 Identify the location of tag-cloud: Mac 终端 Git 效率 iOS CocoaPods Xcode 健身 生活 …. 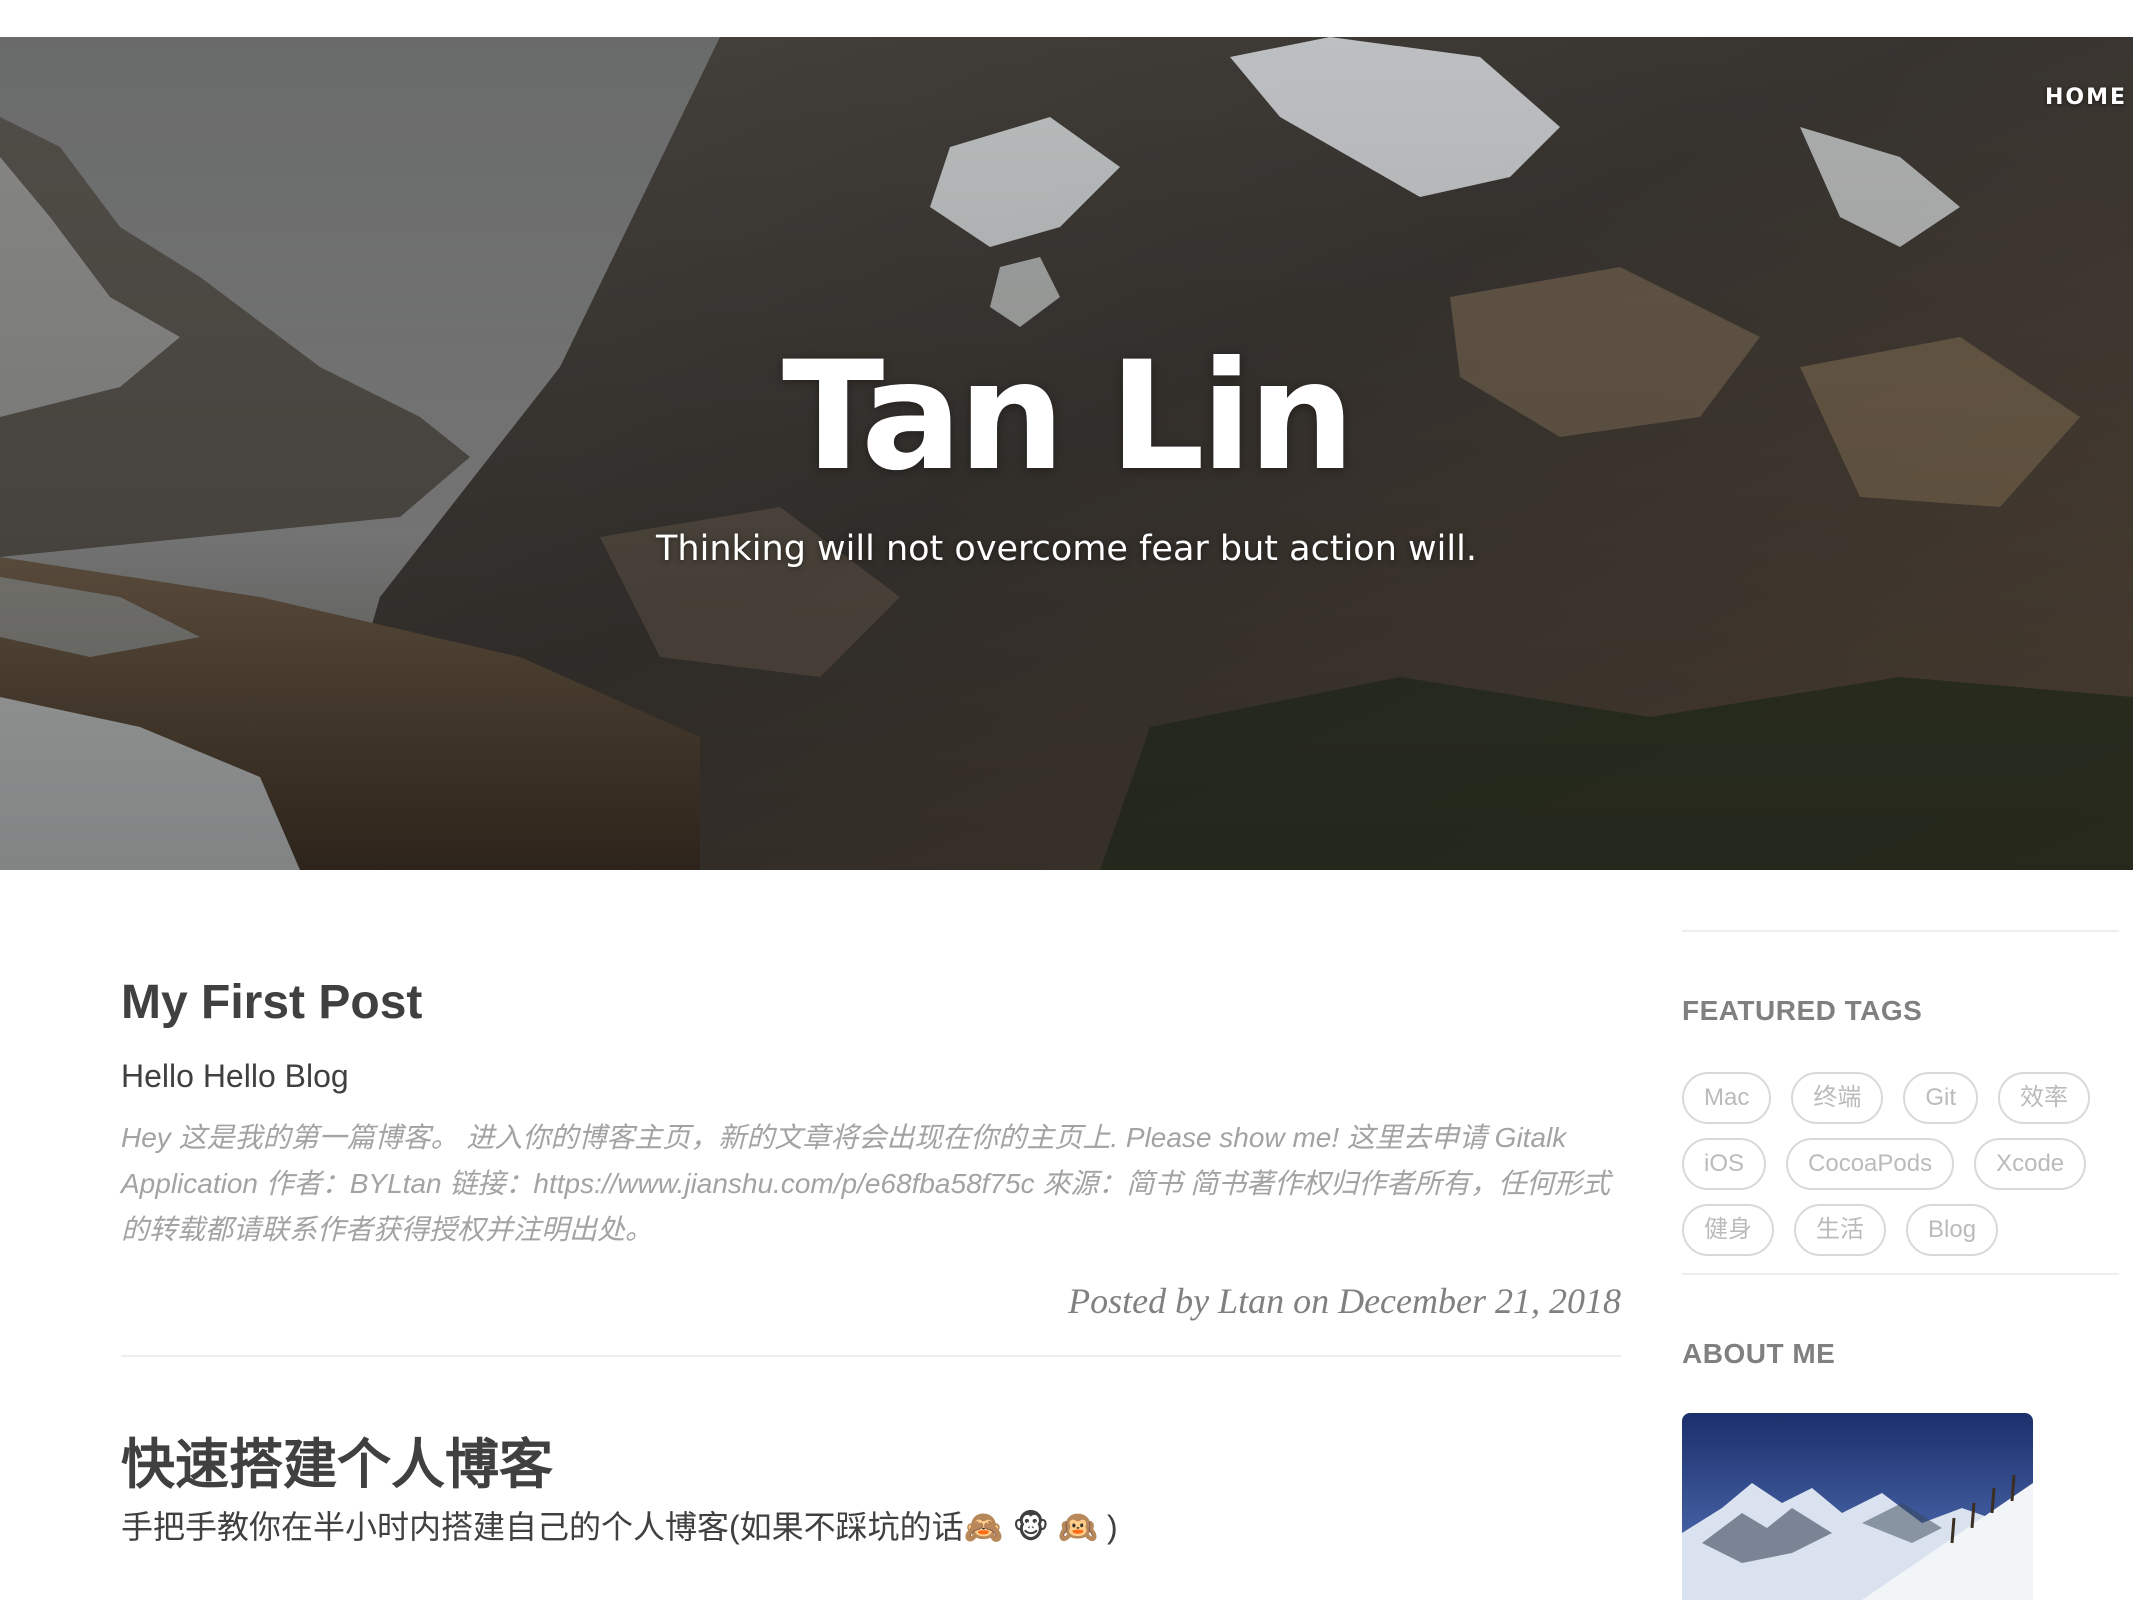
(1900, 1164).